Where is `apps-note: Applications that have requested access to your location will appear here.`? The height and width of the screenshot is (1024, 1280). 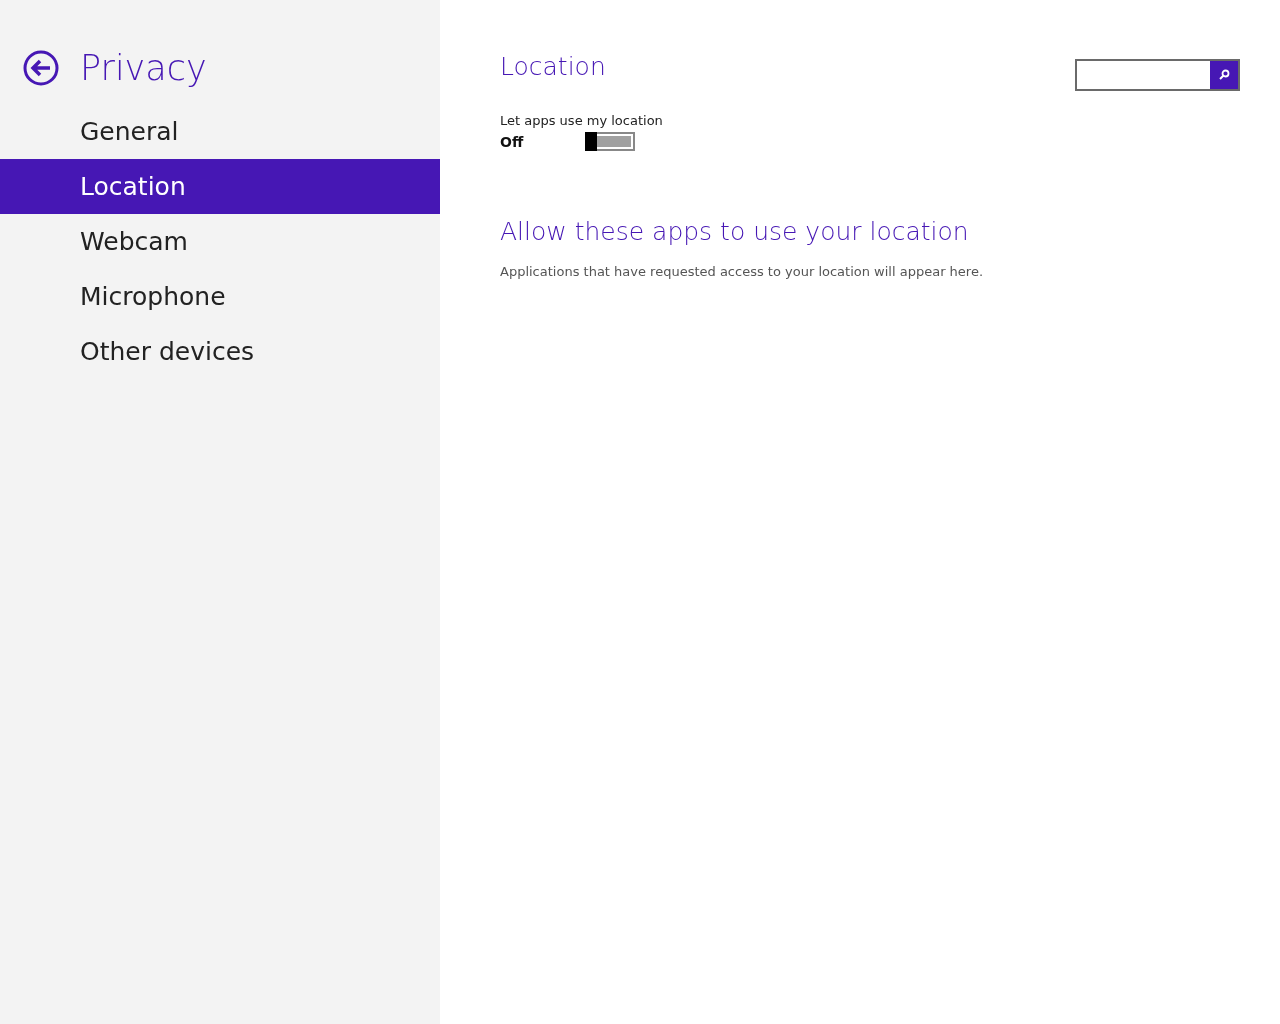
apps-note: Applications that have requested access to your location will appear here. is located at coordinates (742, 271).